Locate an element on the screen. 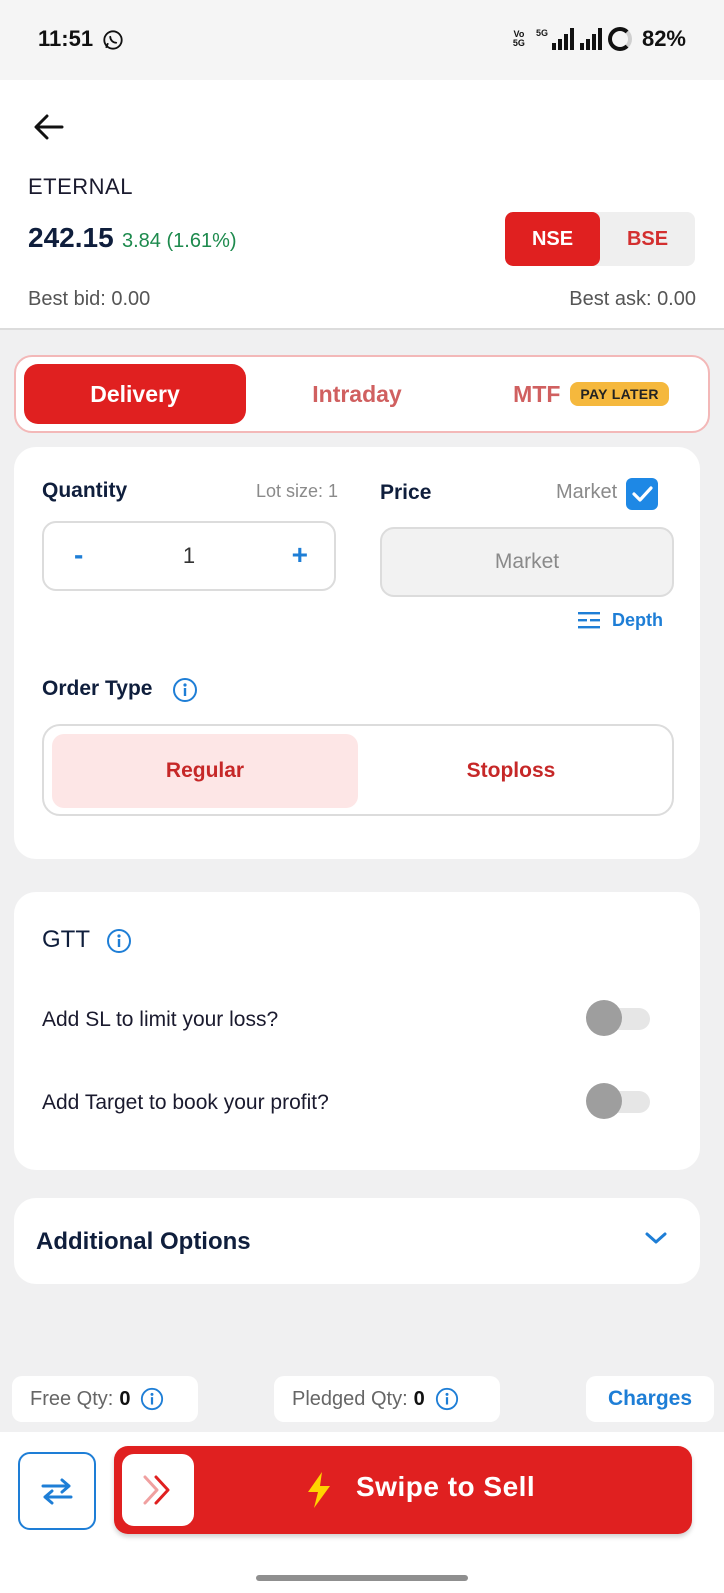 Image resolution: width=724 pixels, height=1593 pixels. product-tabs: Delivery Intraday MTF PAY LATER is located at coordinates (362, 394).